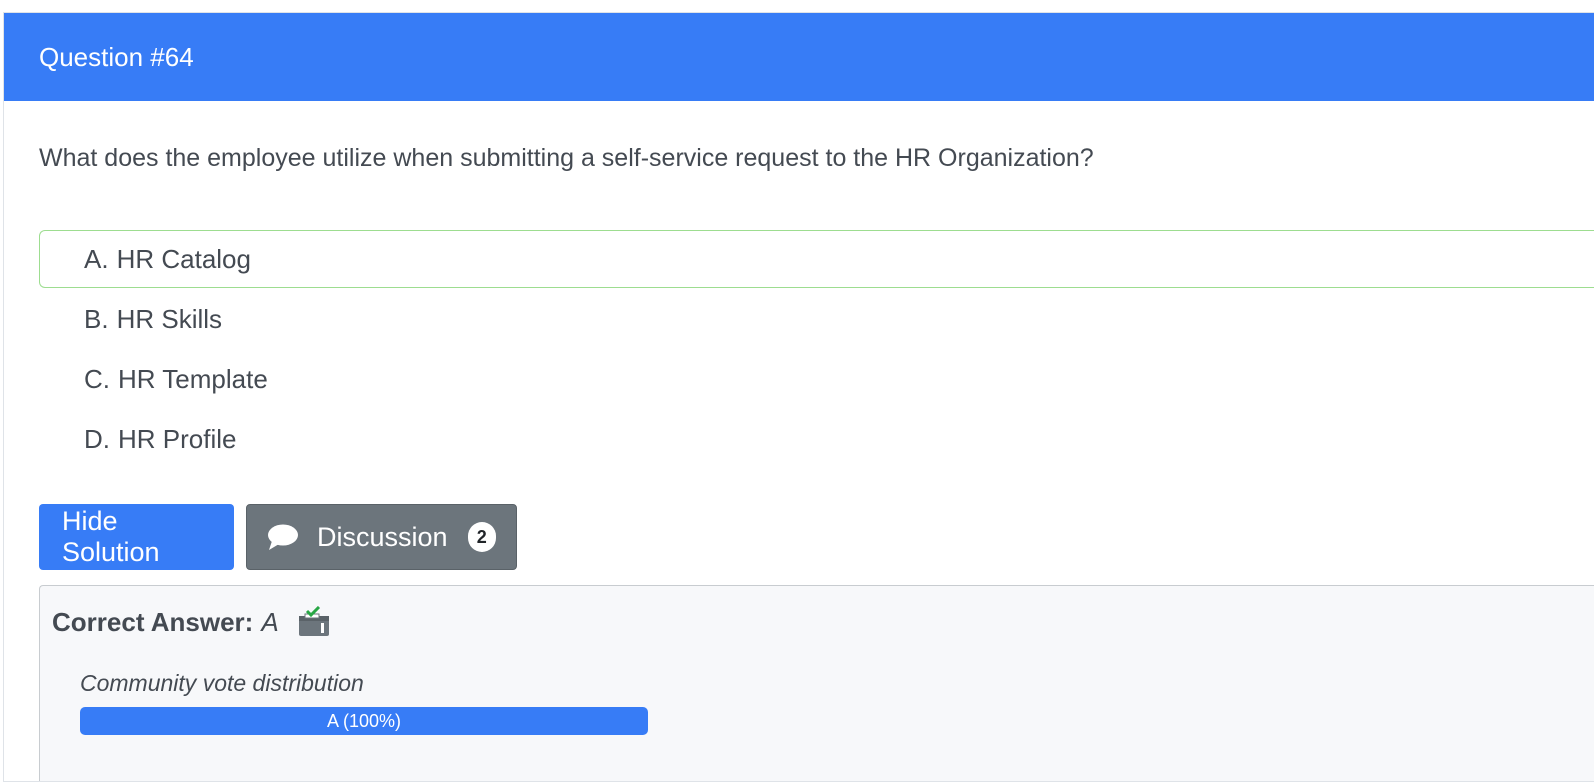 The image size is (1594, 782). Describe the element at coordinates (816, 439) in the screenshot. I see `choice-d: D. HR Profile` at that location.